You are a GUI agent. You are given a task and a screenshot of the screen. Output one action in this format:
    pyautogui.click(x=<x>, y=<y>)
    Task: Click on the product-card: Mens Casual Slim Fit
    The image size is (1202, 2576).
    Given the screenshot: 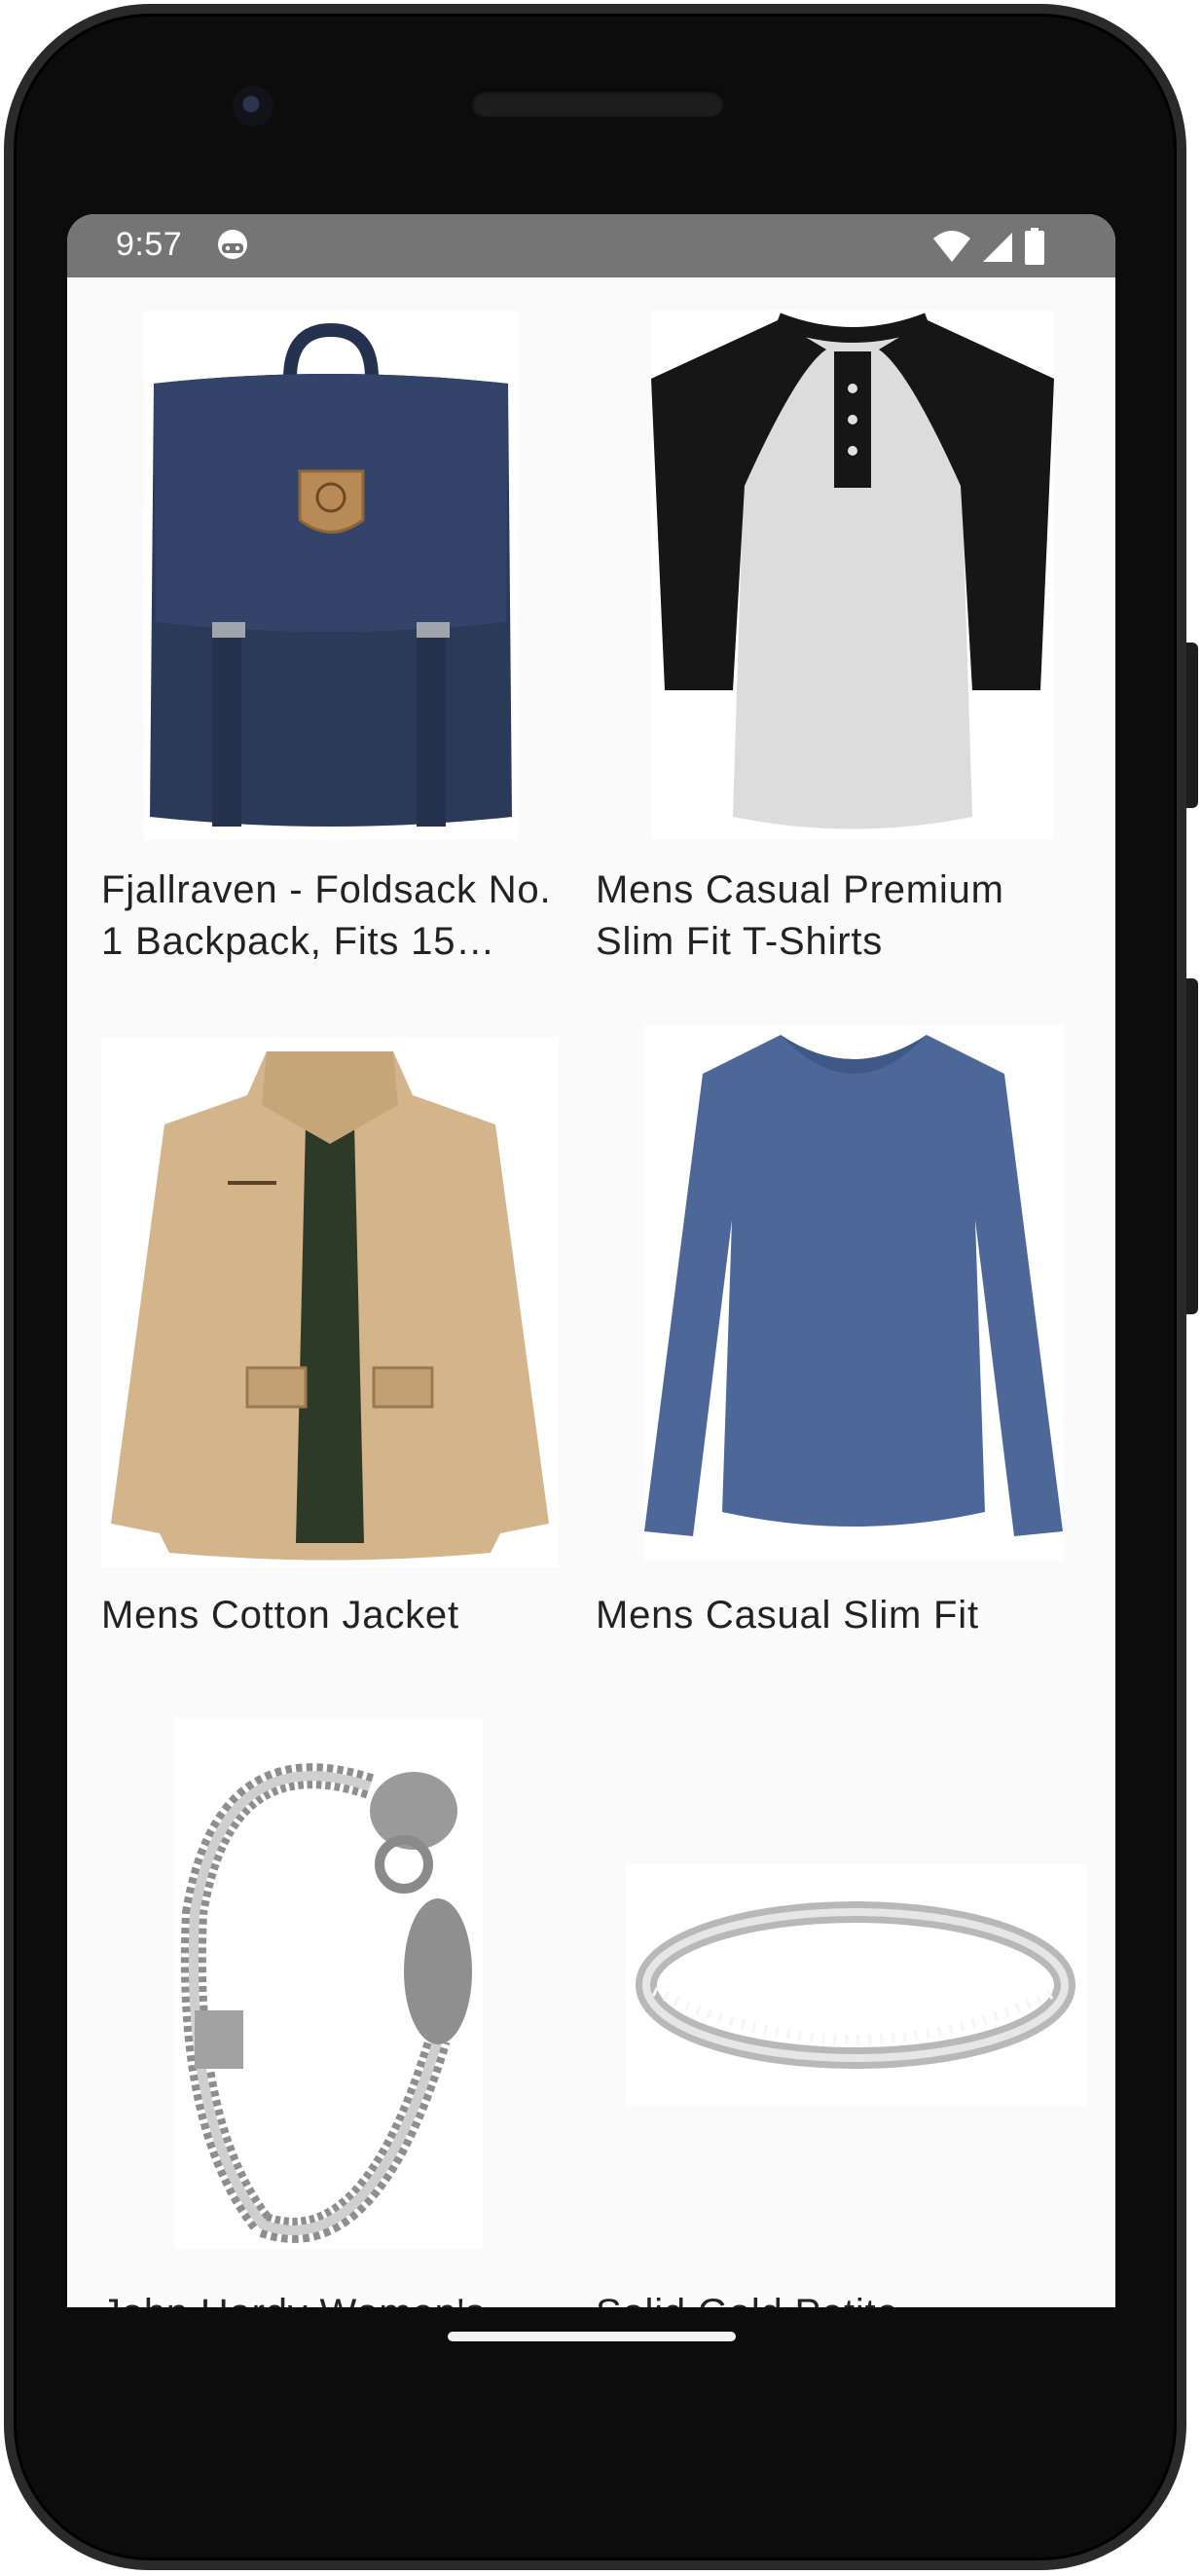 What is the action you would take?
    pyautogui.click(x=844, y=1367)
    